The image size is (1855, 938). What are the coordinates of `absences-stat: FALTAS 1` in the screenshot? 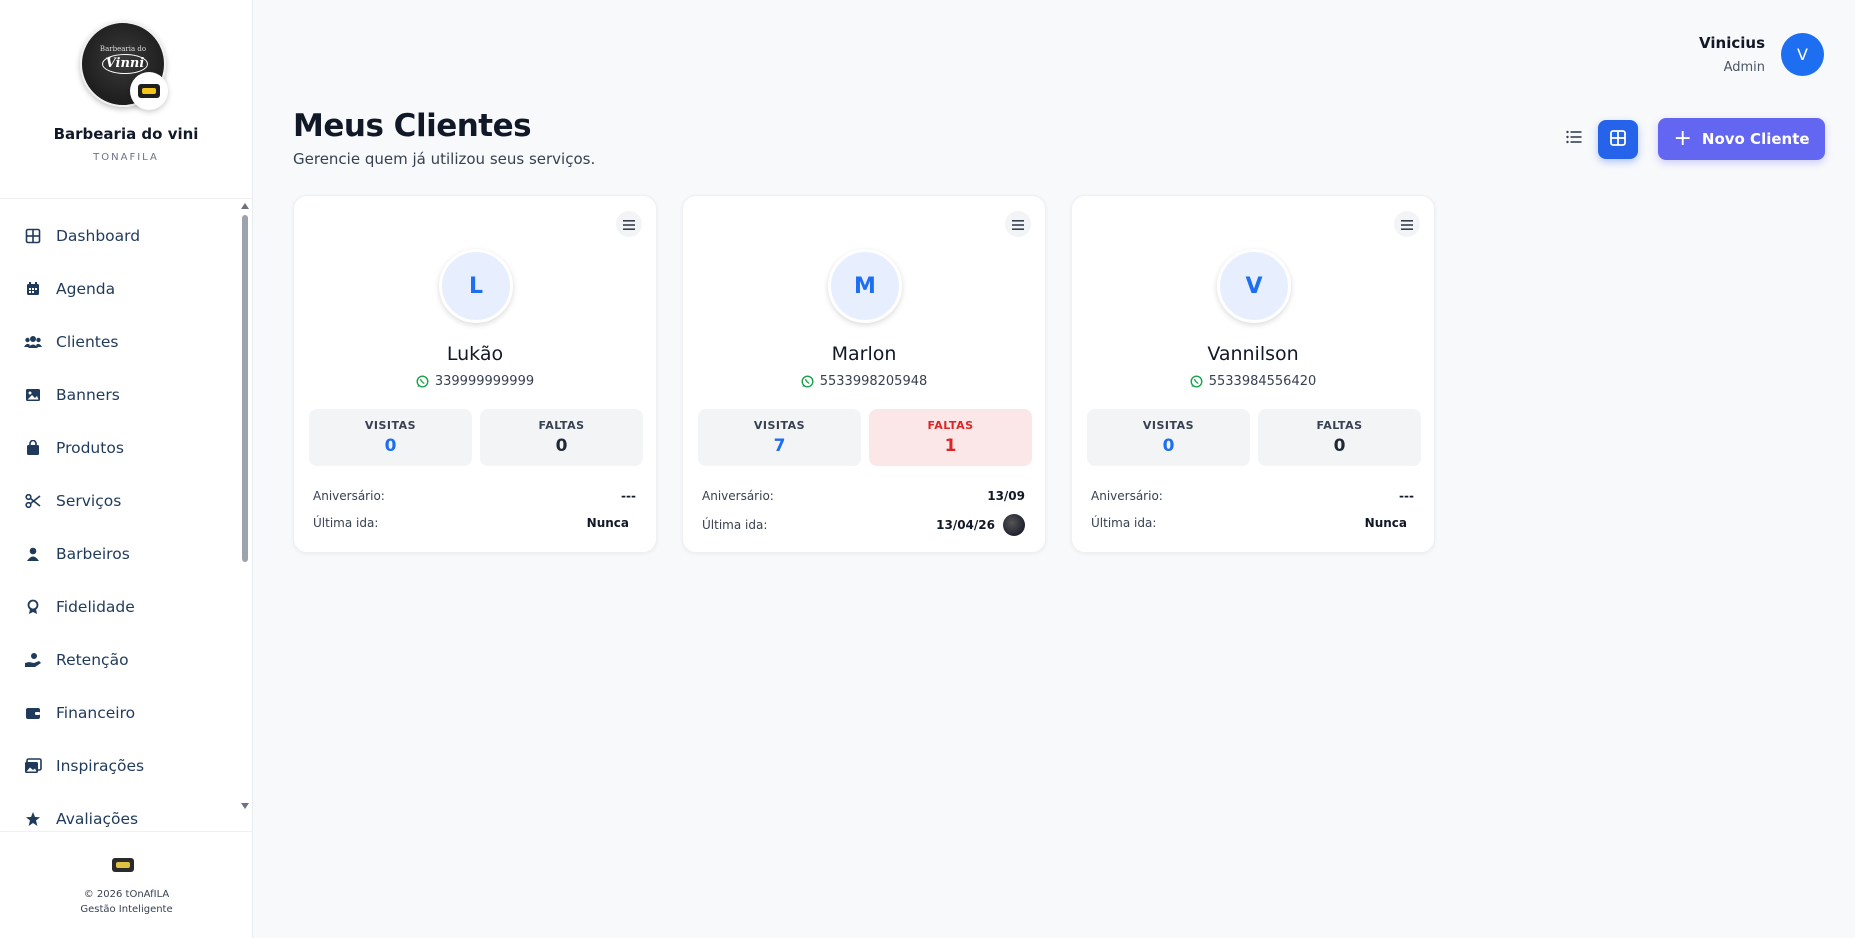 It's located at (950, 437).